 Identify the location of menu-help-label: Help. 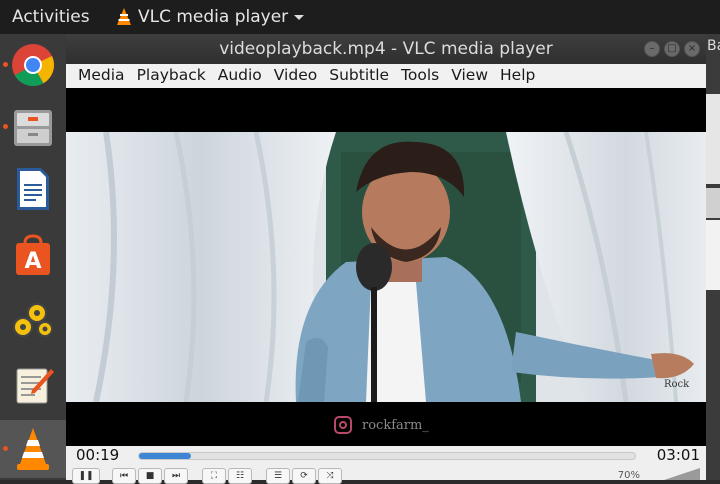
(518, 75).